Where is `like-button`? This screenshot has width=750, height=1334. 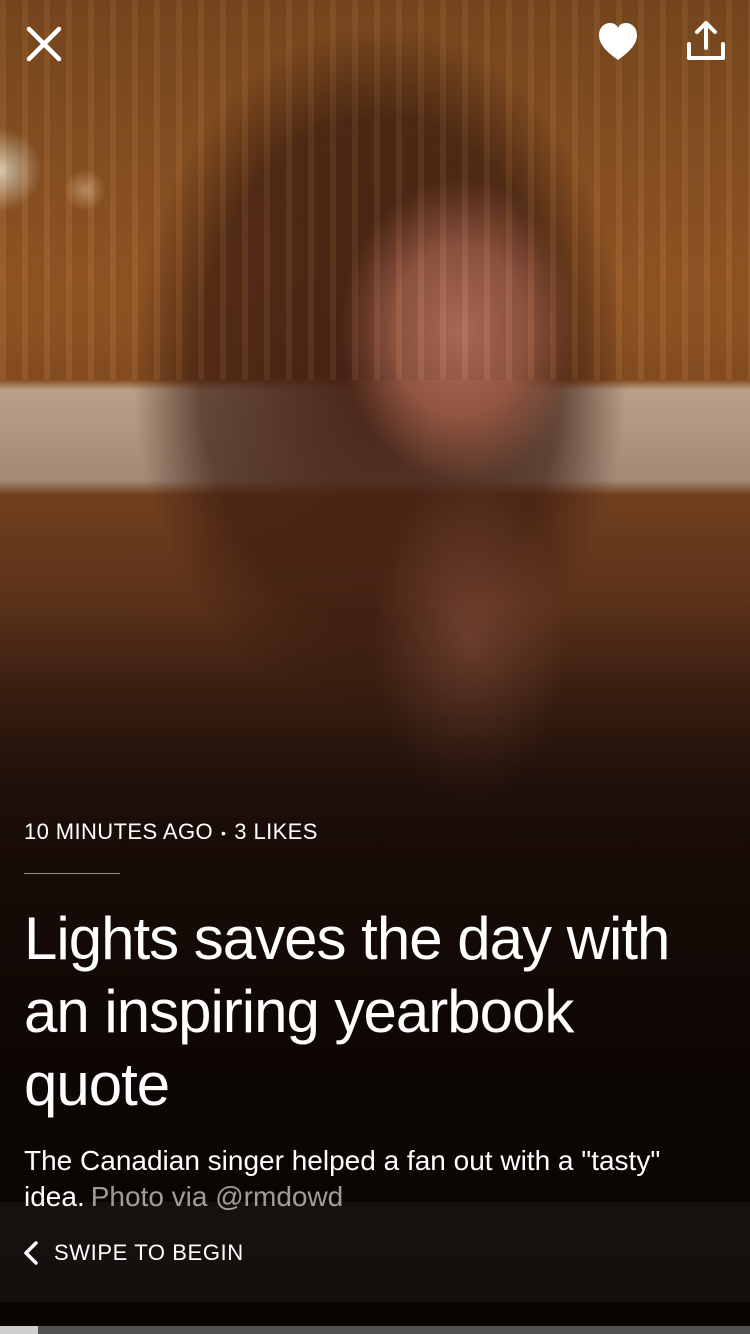 like-button is located at coordinates (618, 42).